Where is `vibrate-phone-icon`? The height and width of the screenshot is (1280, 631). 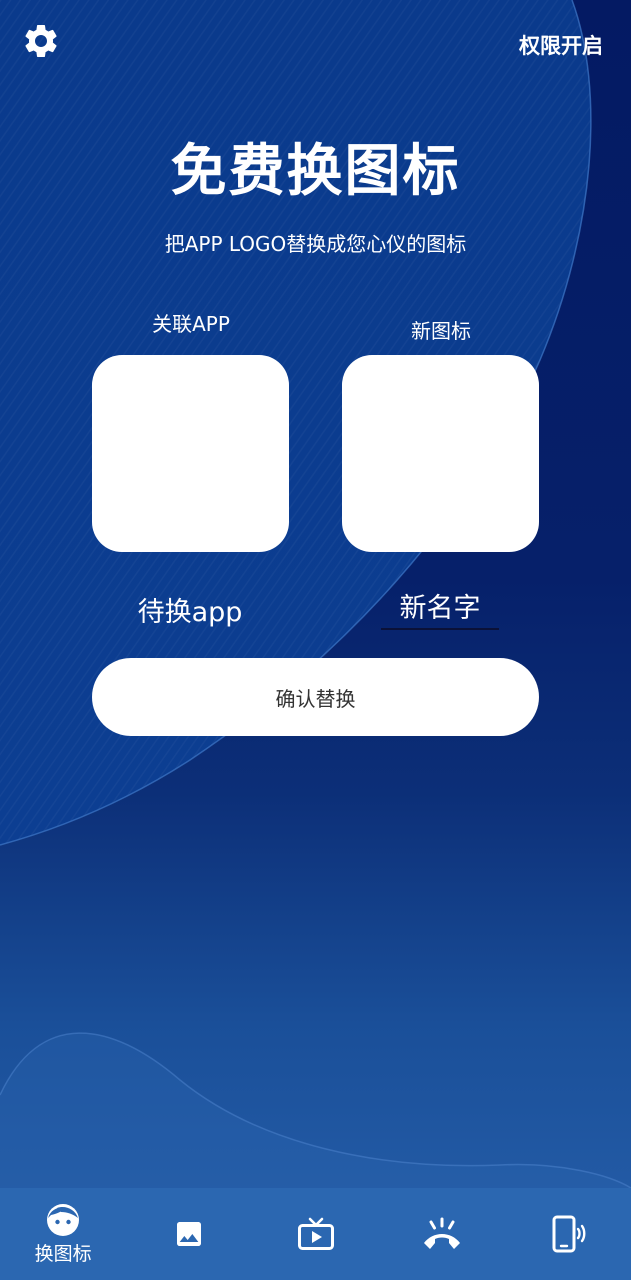
vibrate-phone-icon is located at coordinates (569, 1234).